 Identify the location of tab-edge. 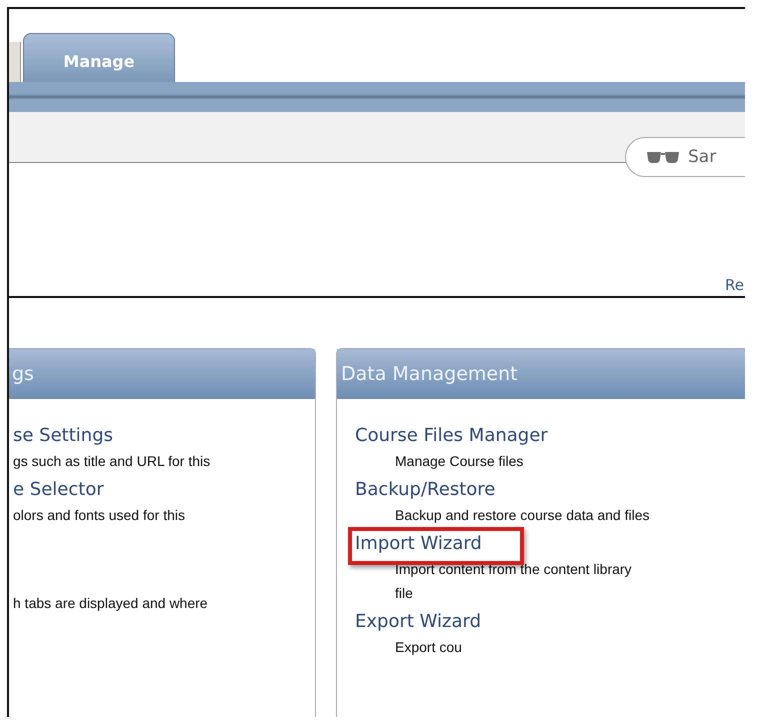
(15, 62).